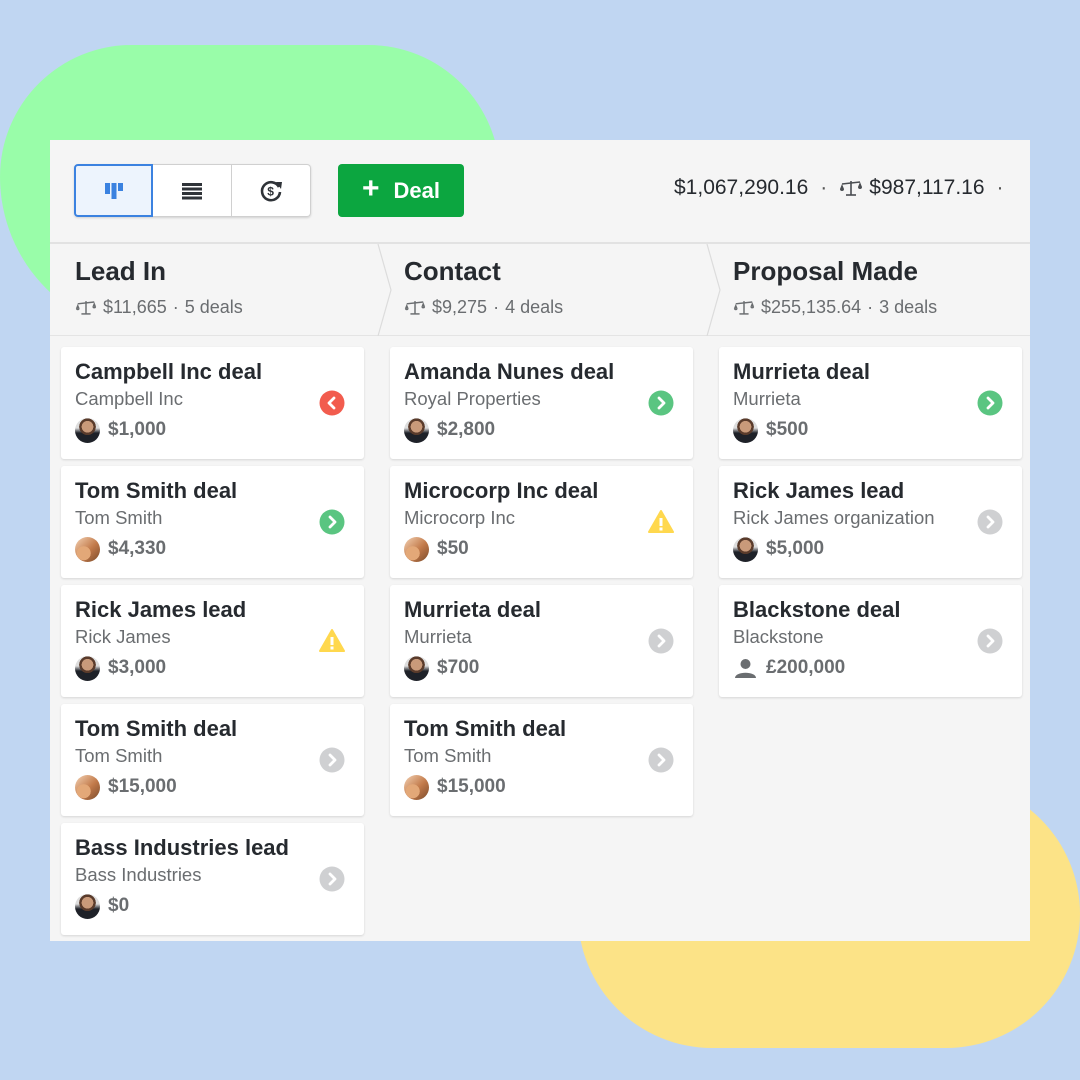 The width and height of the screenshot is (1080, 1080). Describe the element at coordinates (556, 307) in the screenshot. I see `stage-summary: $9,275 · 4 deals` at that location.